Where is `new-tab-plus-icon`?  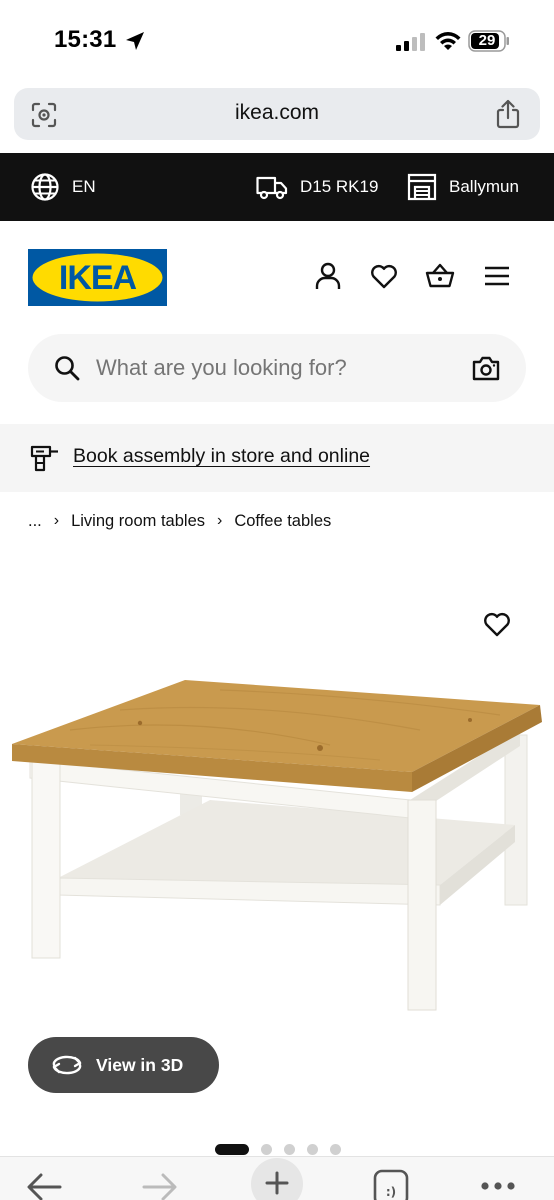
new-tab-plus-icon is located at coordinates (277, 1178).